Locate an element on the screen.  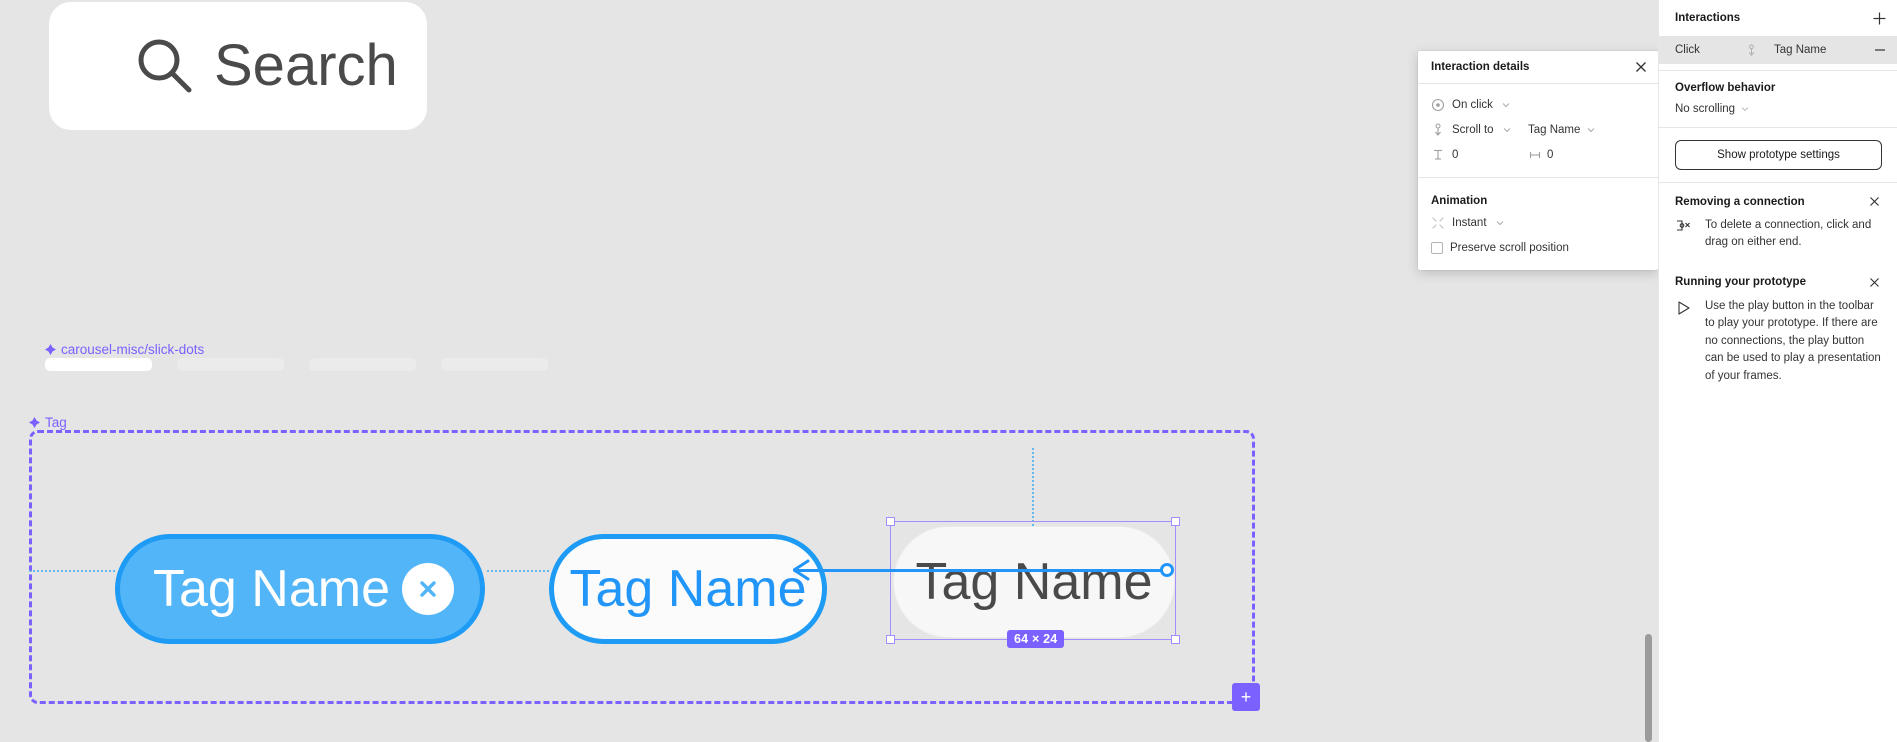
plus-icon is located at coordinates (1879, 18).